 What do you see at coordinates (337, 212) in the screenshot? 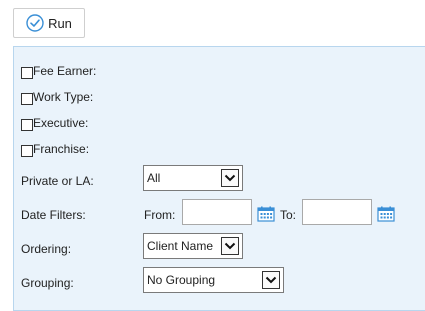
I see `date-to-input` at bounding box center [337, 212].